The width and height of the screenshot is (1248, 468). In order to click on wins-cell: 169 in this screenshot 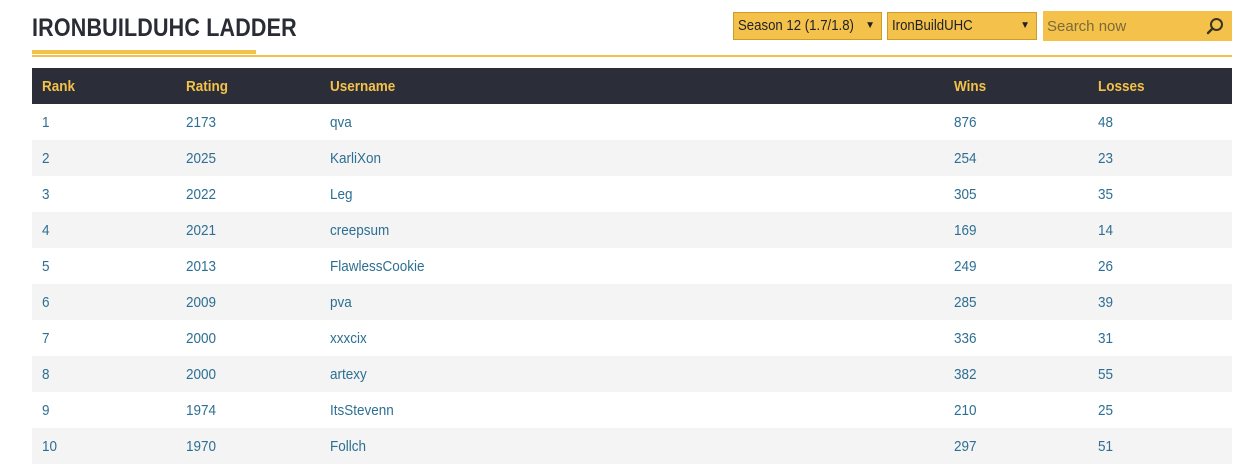, I will do `click(965, 230)`.